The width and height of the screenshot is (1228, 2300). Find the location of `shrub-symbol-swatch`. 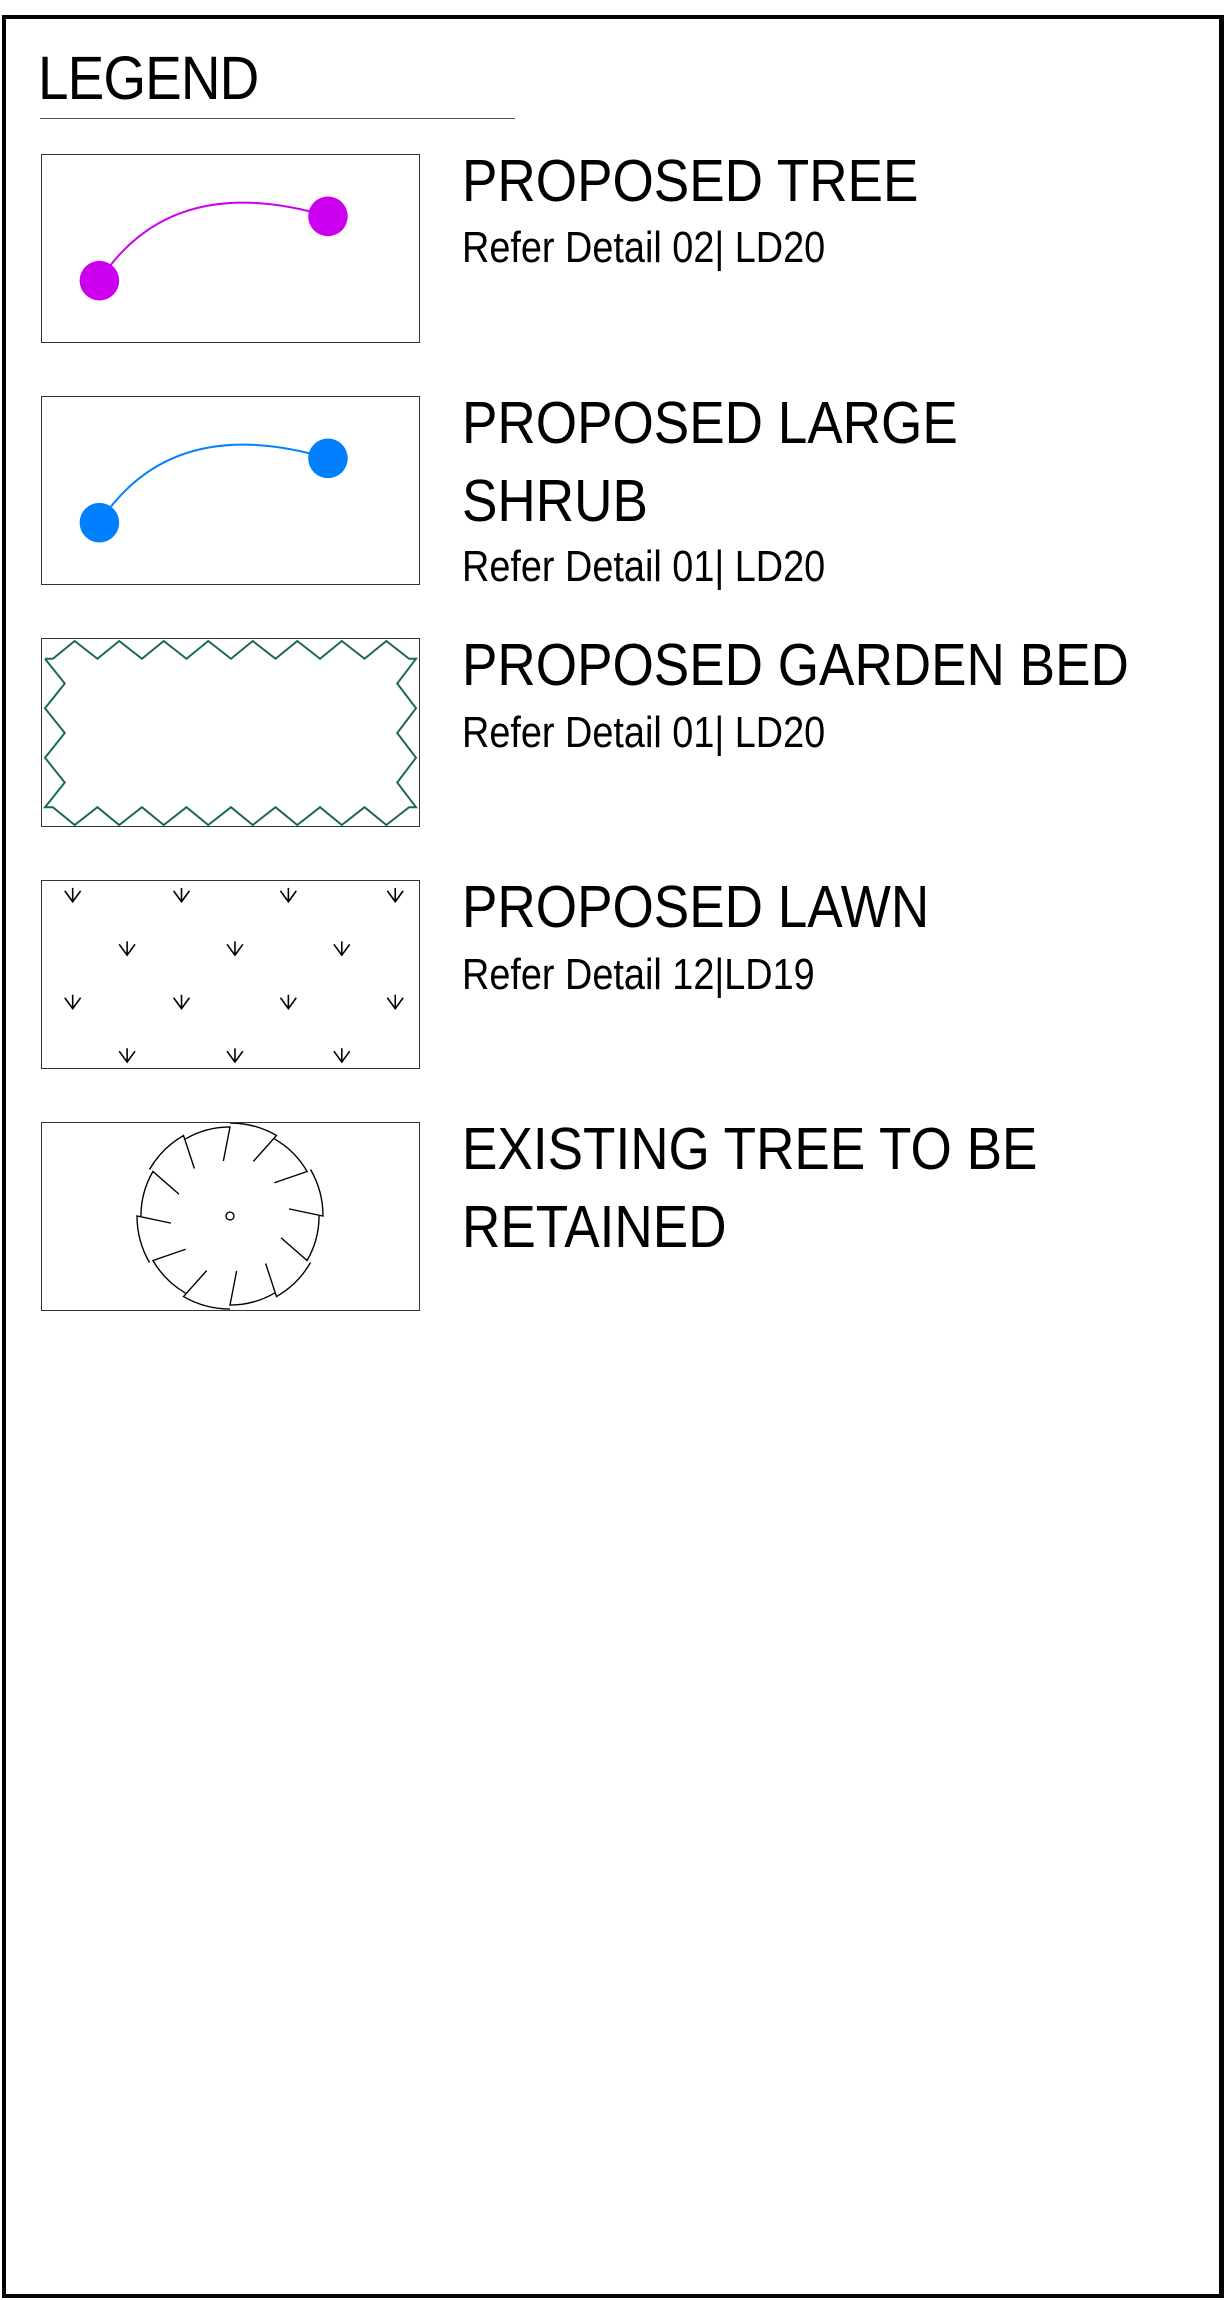

shrub-symbol-swatch is located at coordinates (230, 490).